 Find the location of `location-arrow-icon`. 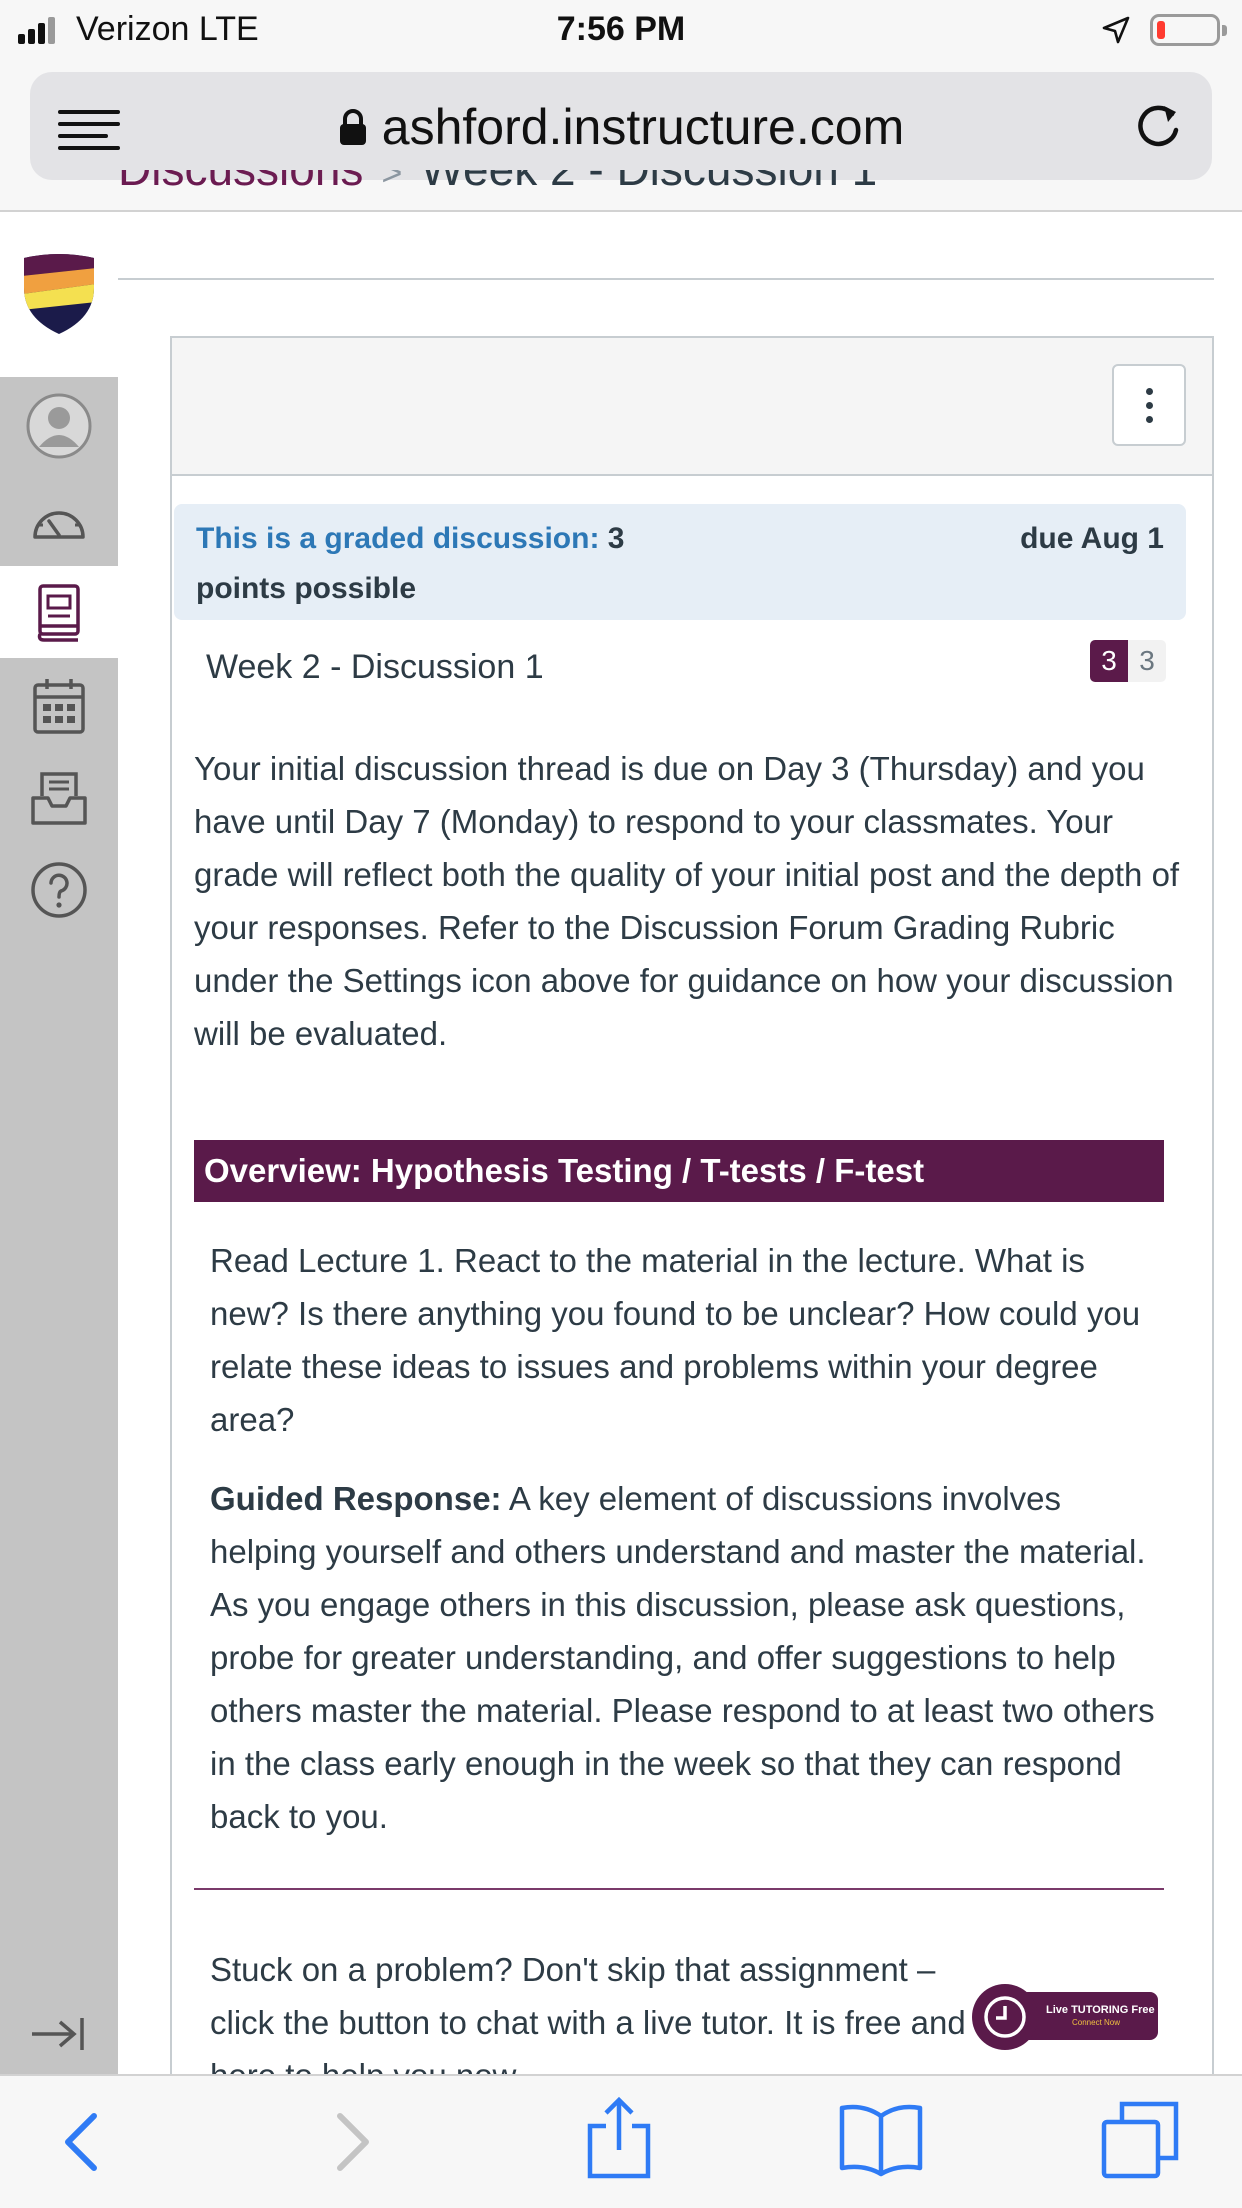

location-arrow-icon is located at coordinates (1116, 30).